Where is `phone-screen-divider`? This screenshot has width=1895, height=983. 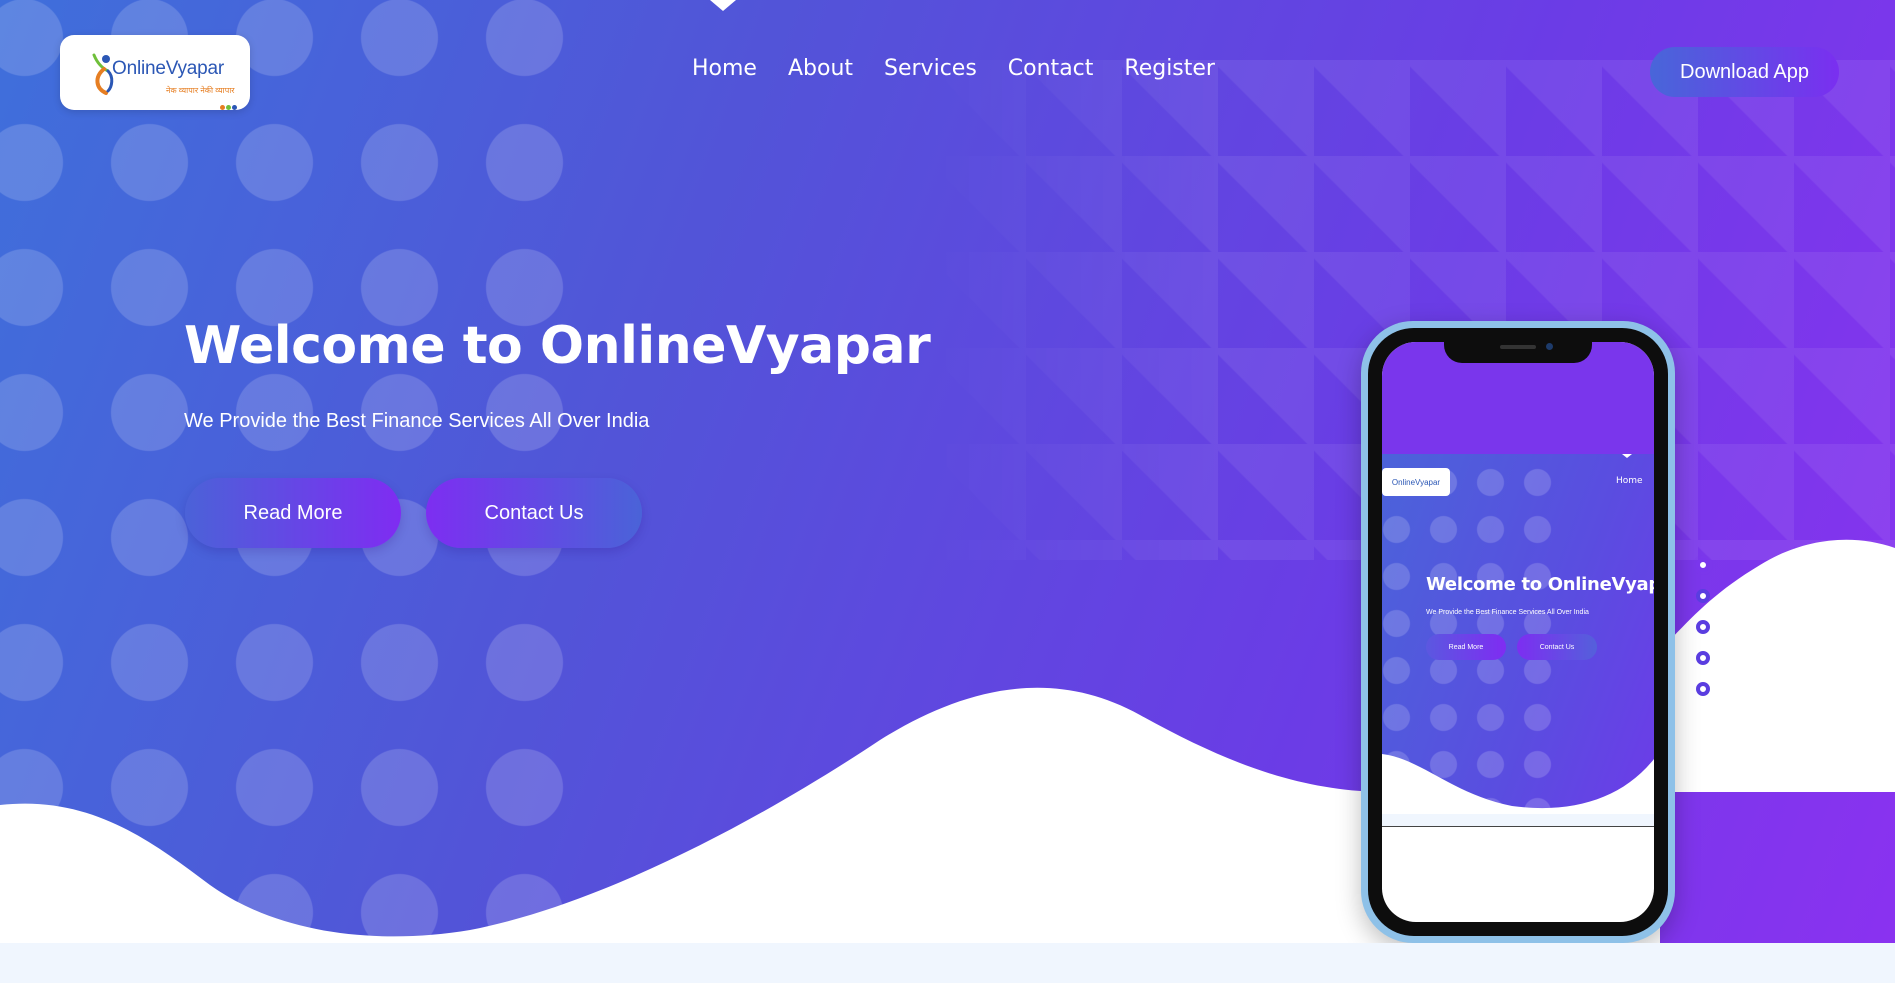
phone-screen-divider is located at coordinates (1518, 826).